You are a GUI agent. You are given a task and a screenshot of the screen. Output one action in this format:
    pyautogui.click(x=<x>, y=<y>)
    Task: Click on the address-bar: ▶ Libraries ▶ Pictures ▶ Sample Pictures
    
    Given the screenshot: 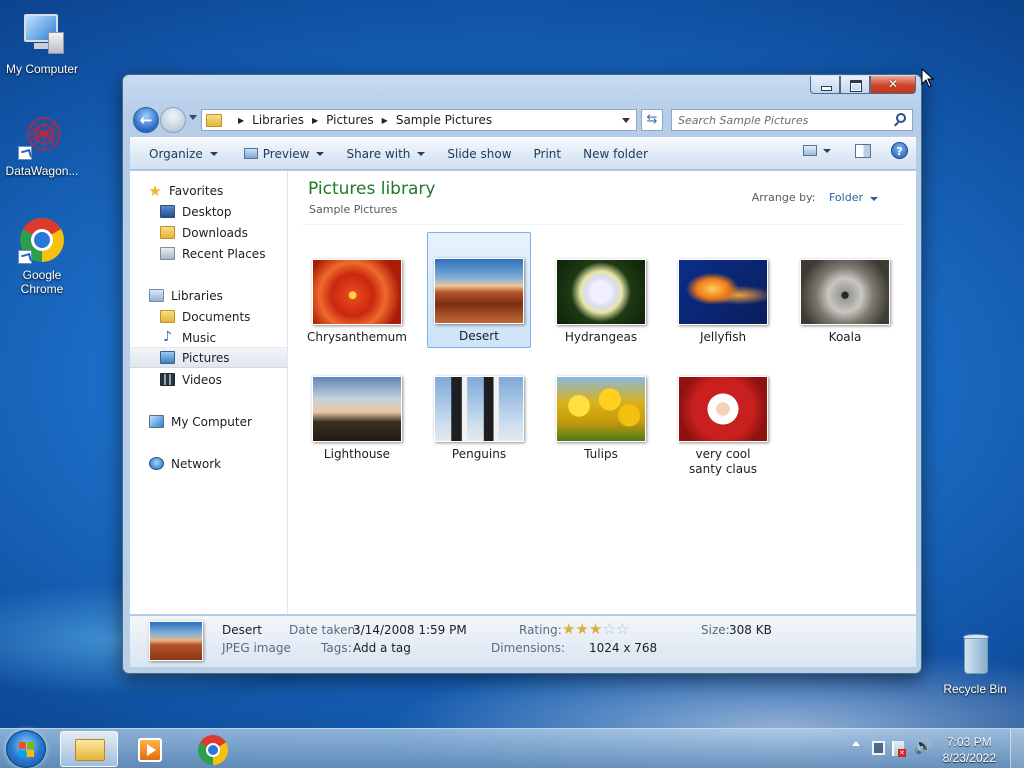 What is the action you would take?
    pyautogui.click(x=419, y=120)
    